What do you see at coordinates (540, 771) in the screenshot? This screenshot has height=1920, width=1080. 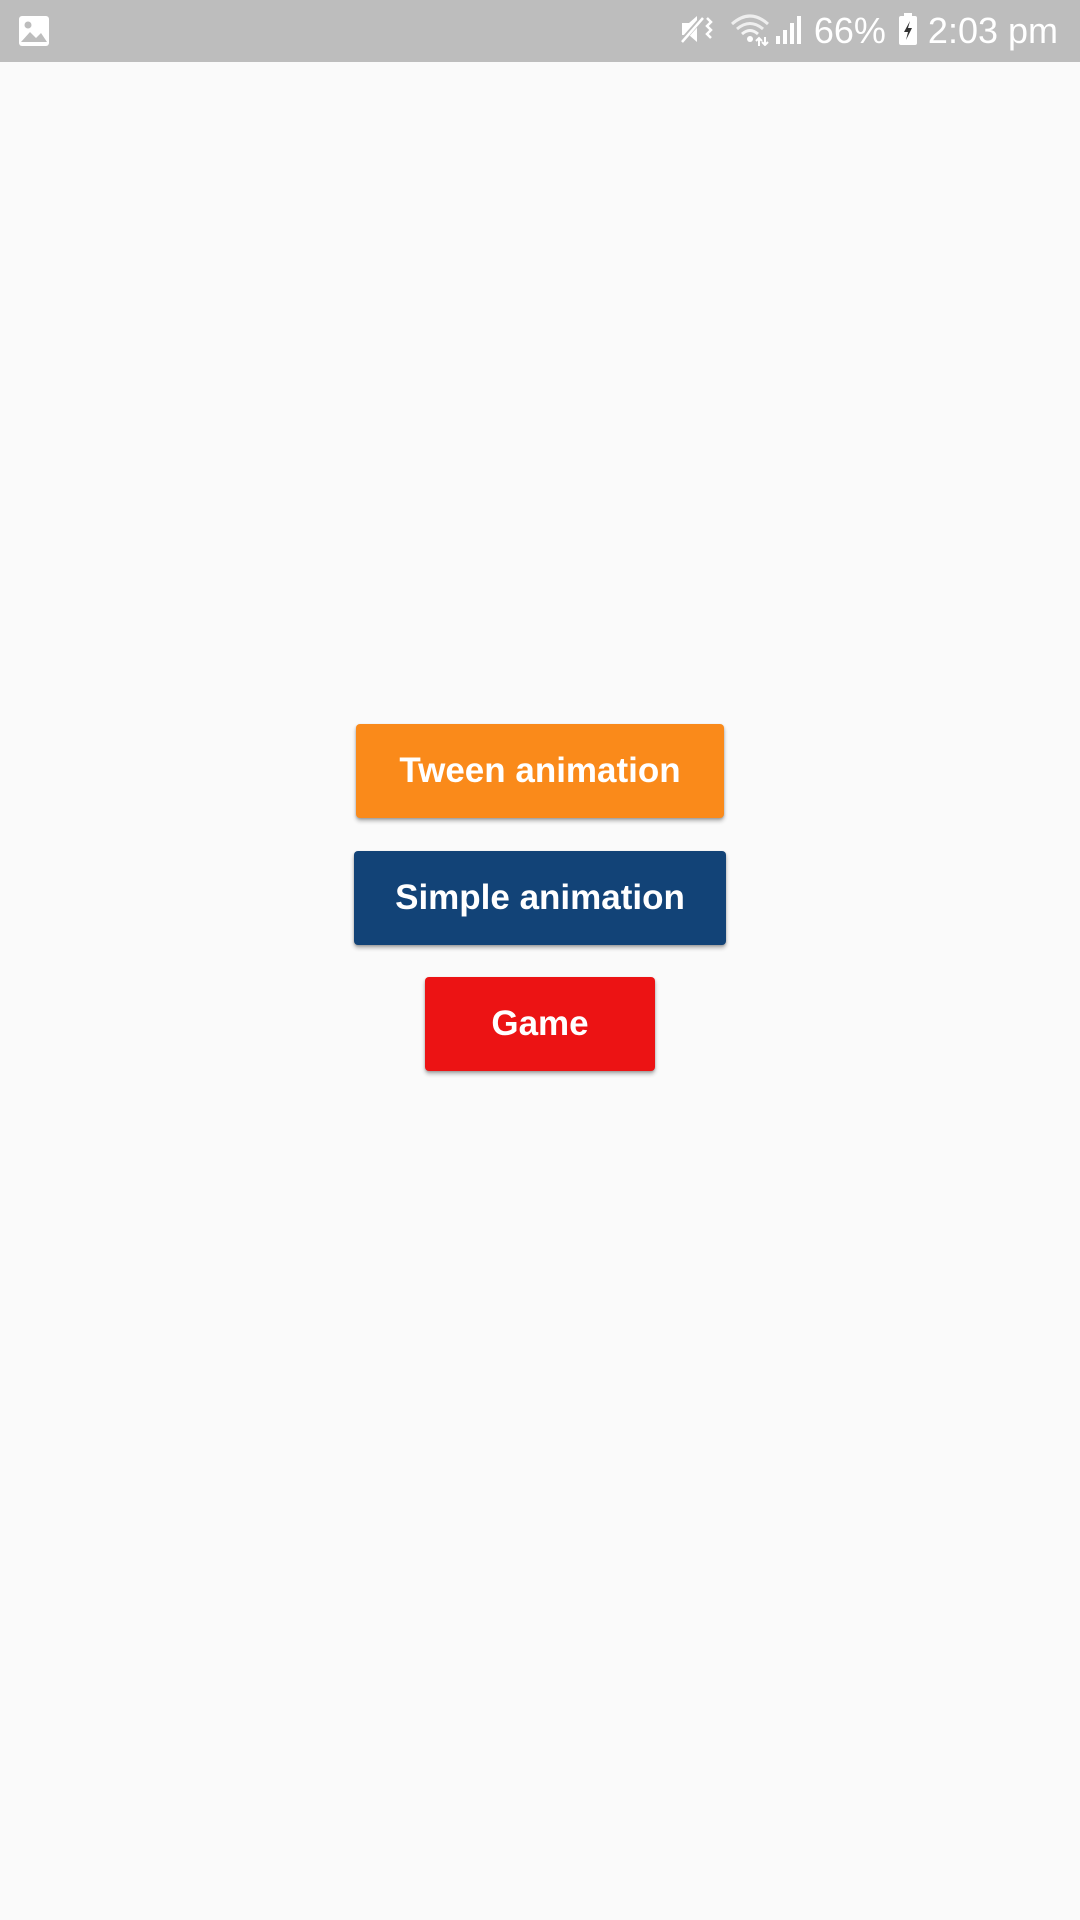 I see `tween-animation-button: Tween animation` at bounding box center [540, 771].